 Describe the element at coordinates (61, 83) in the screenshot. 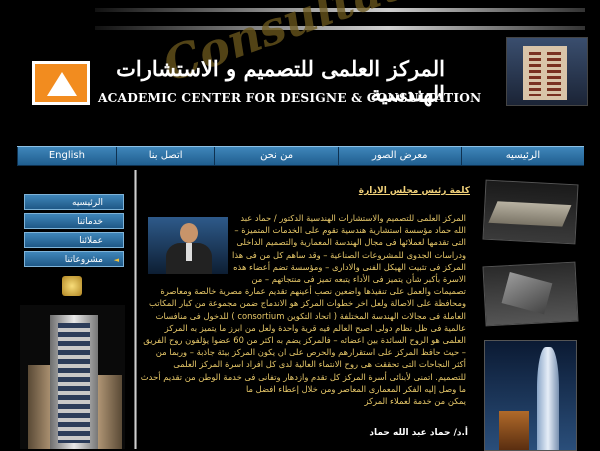

I see `logo-icon` at that location.